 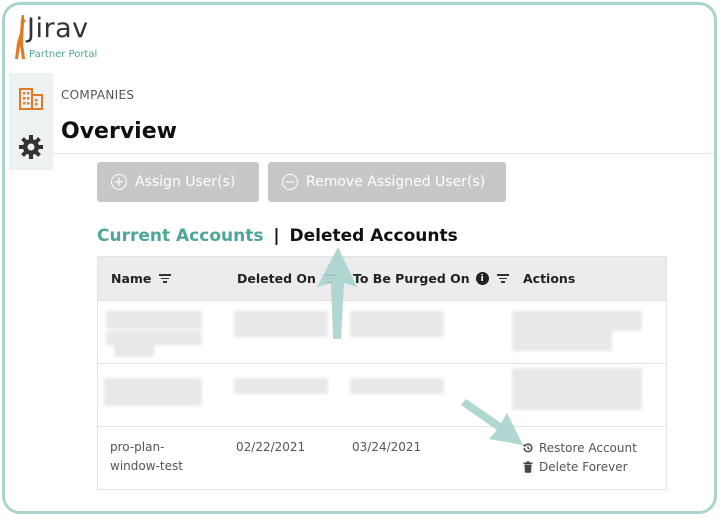 What do you see at coordinates (492, 422) in the screenshot?
I see `annotation-arrow-restore` at bounding box center [492, 422].